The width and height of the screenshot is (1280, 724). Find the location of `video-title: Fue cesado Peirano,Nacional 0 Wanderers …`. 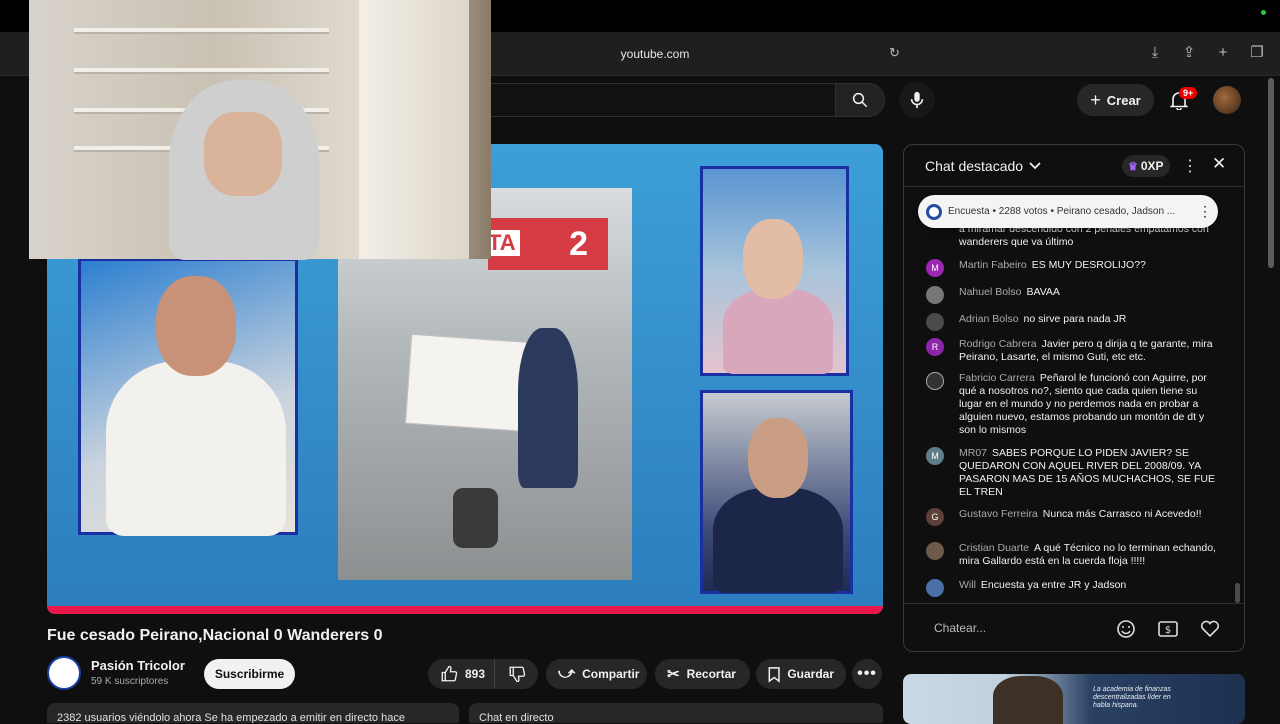

video-title: Fue cesado Peirano,Nacional 0 Wanderers … is located at coordinates (215, 635).